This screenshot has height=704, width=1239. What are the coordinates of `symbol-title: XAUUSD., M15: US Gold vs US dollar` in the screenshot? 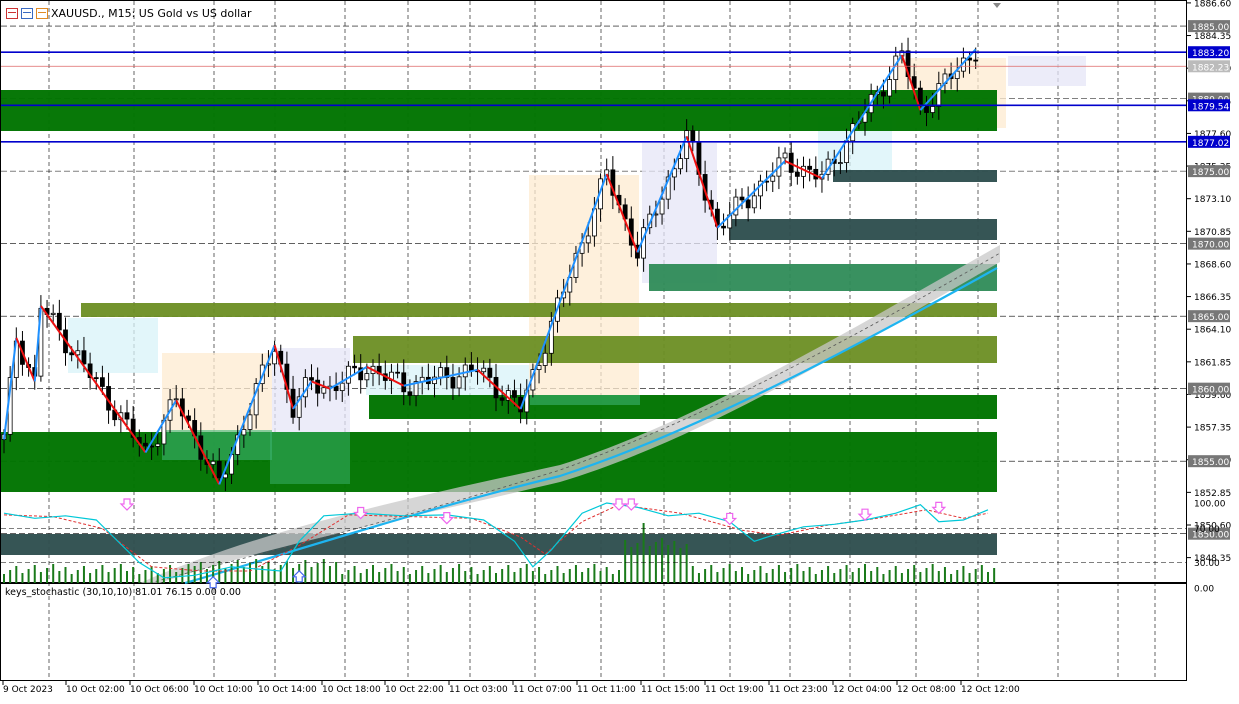 It's located at (151, 13).